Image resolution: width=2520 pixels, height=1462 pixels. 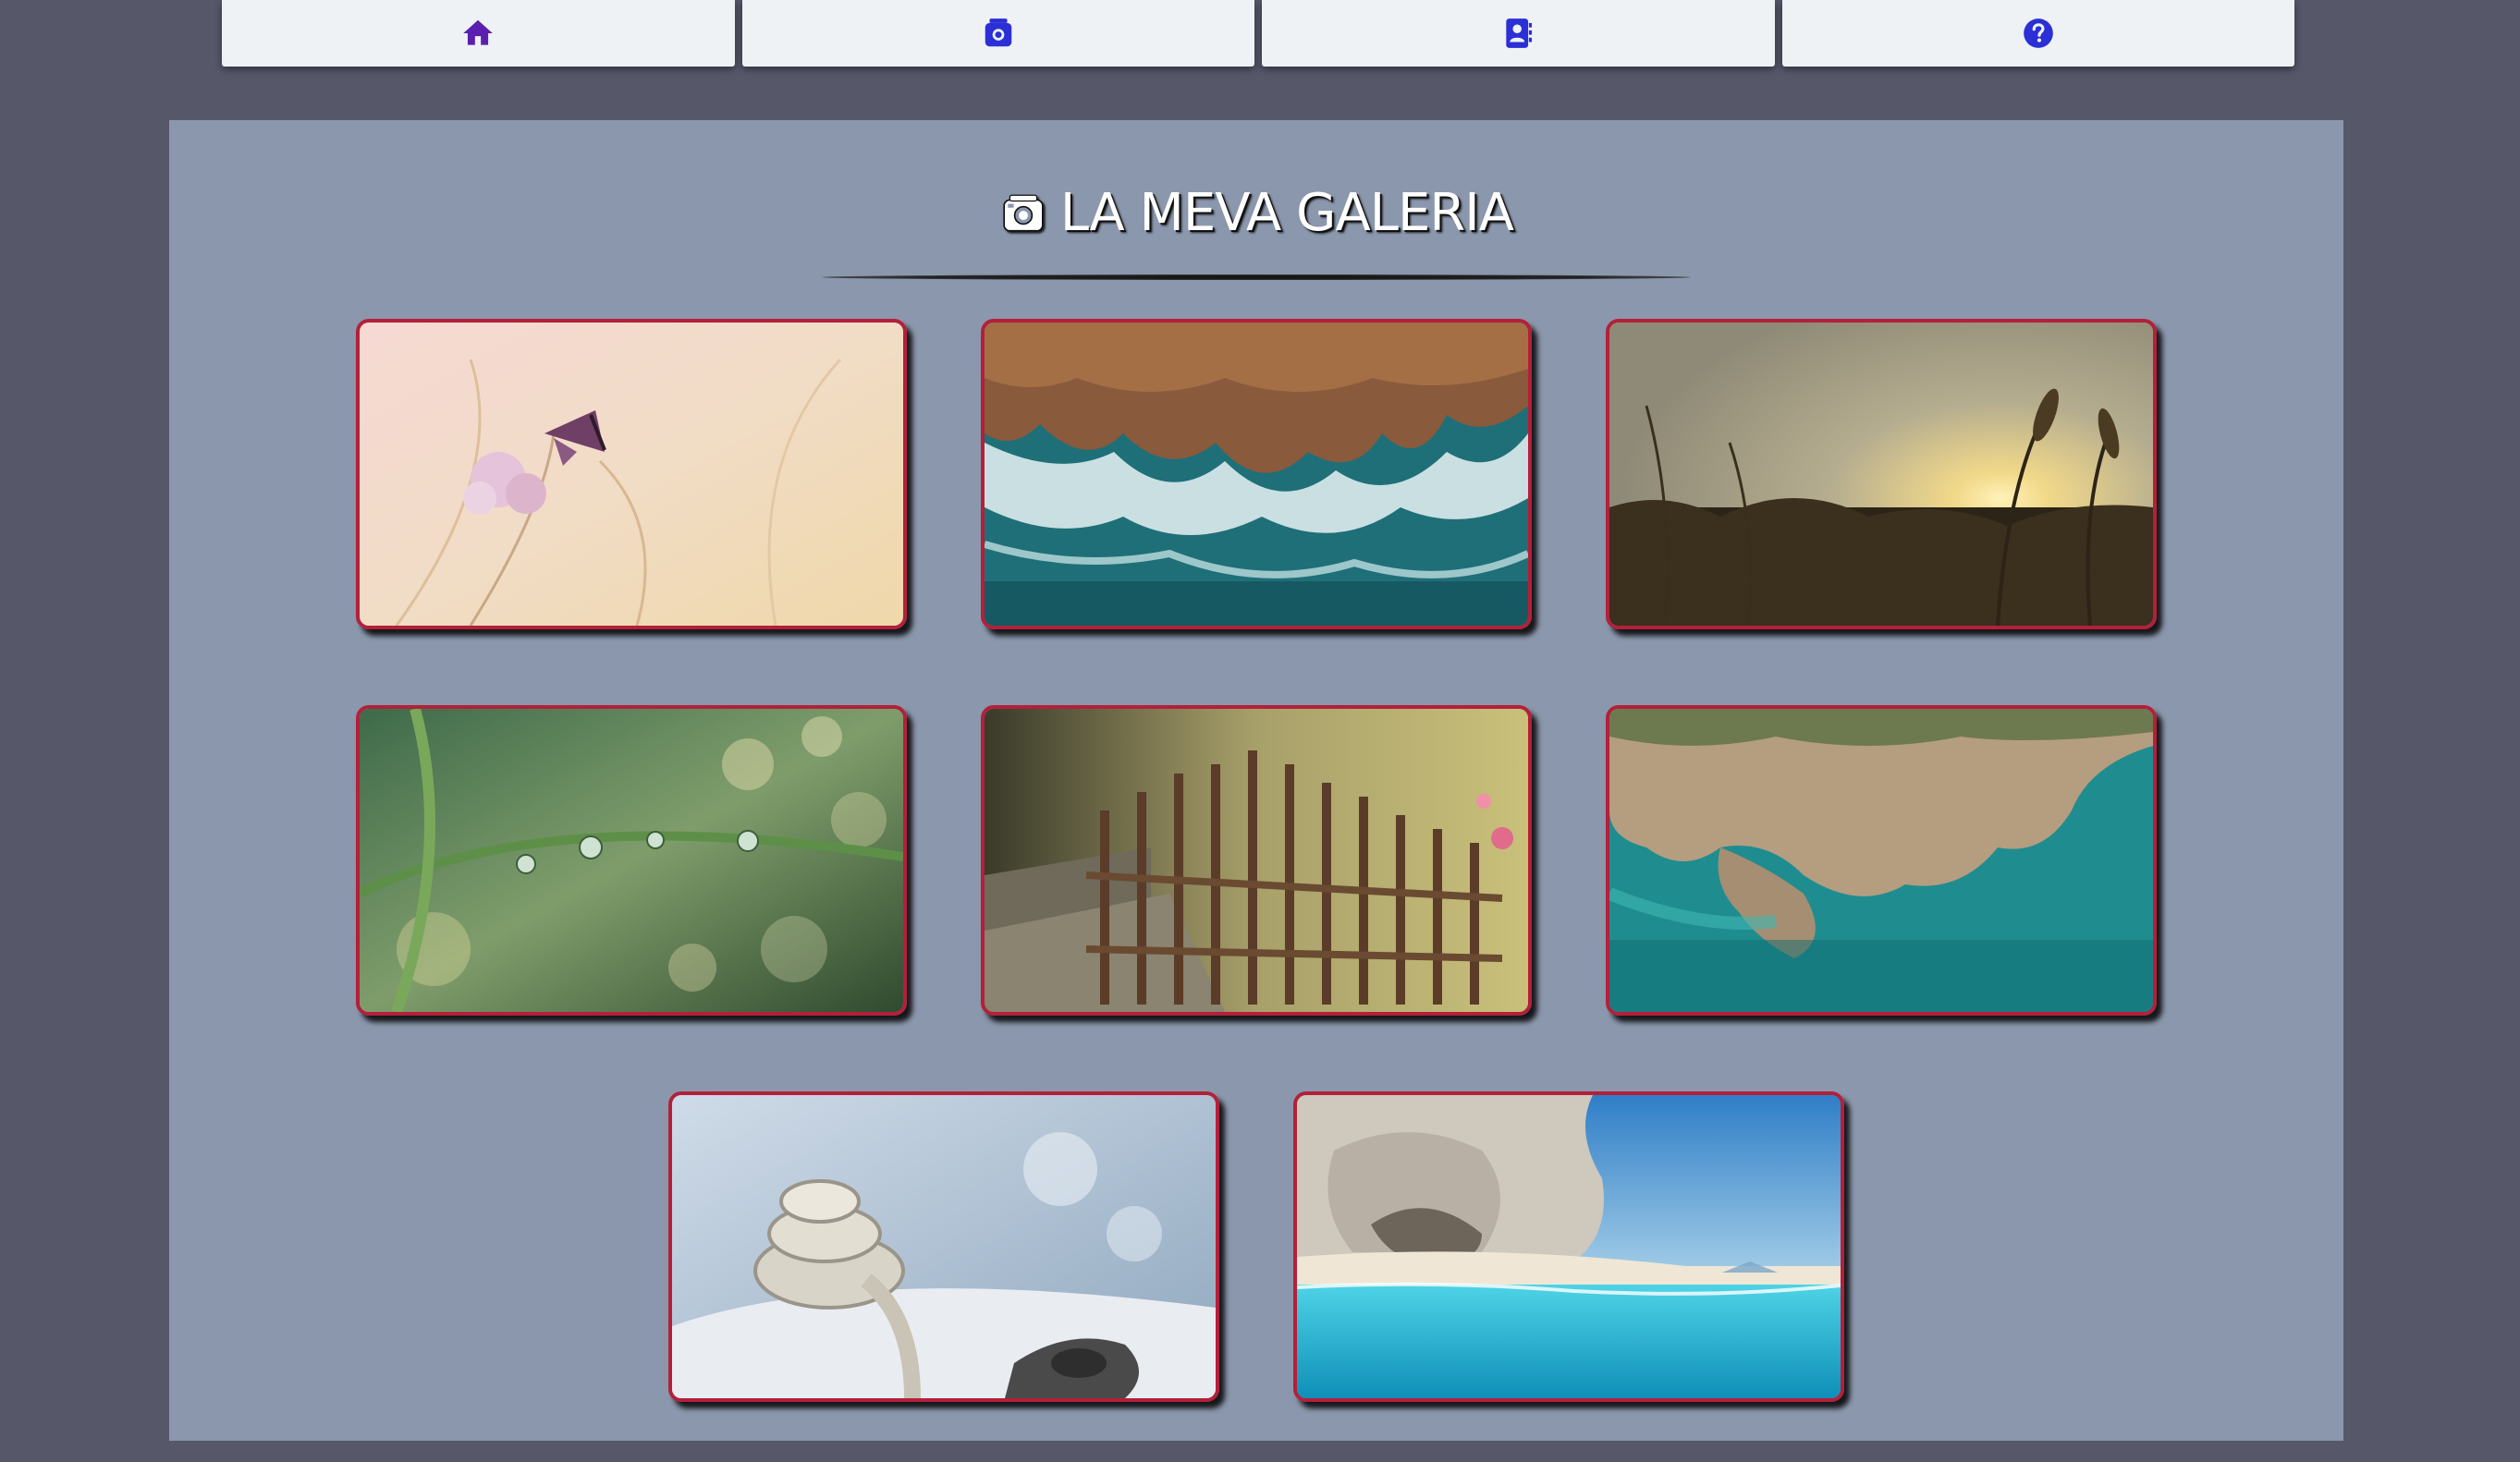 I want to click on help-icon, so click(x=2038, y=33).